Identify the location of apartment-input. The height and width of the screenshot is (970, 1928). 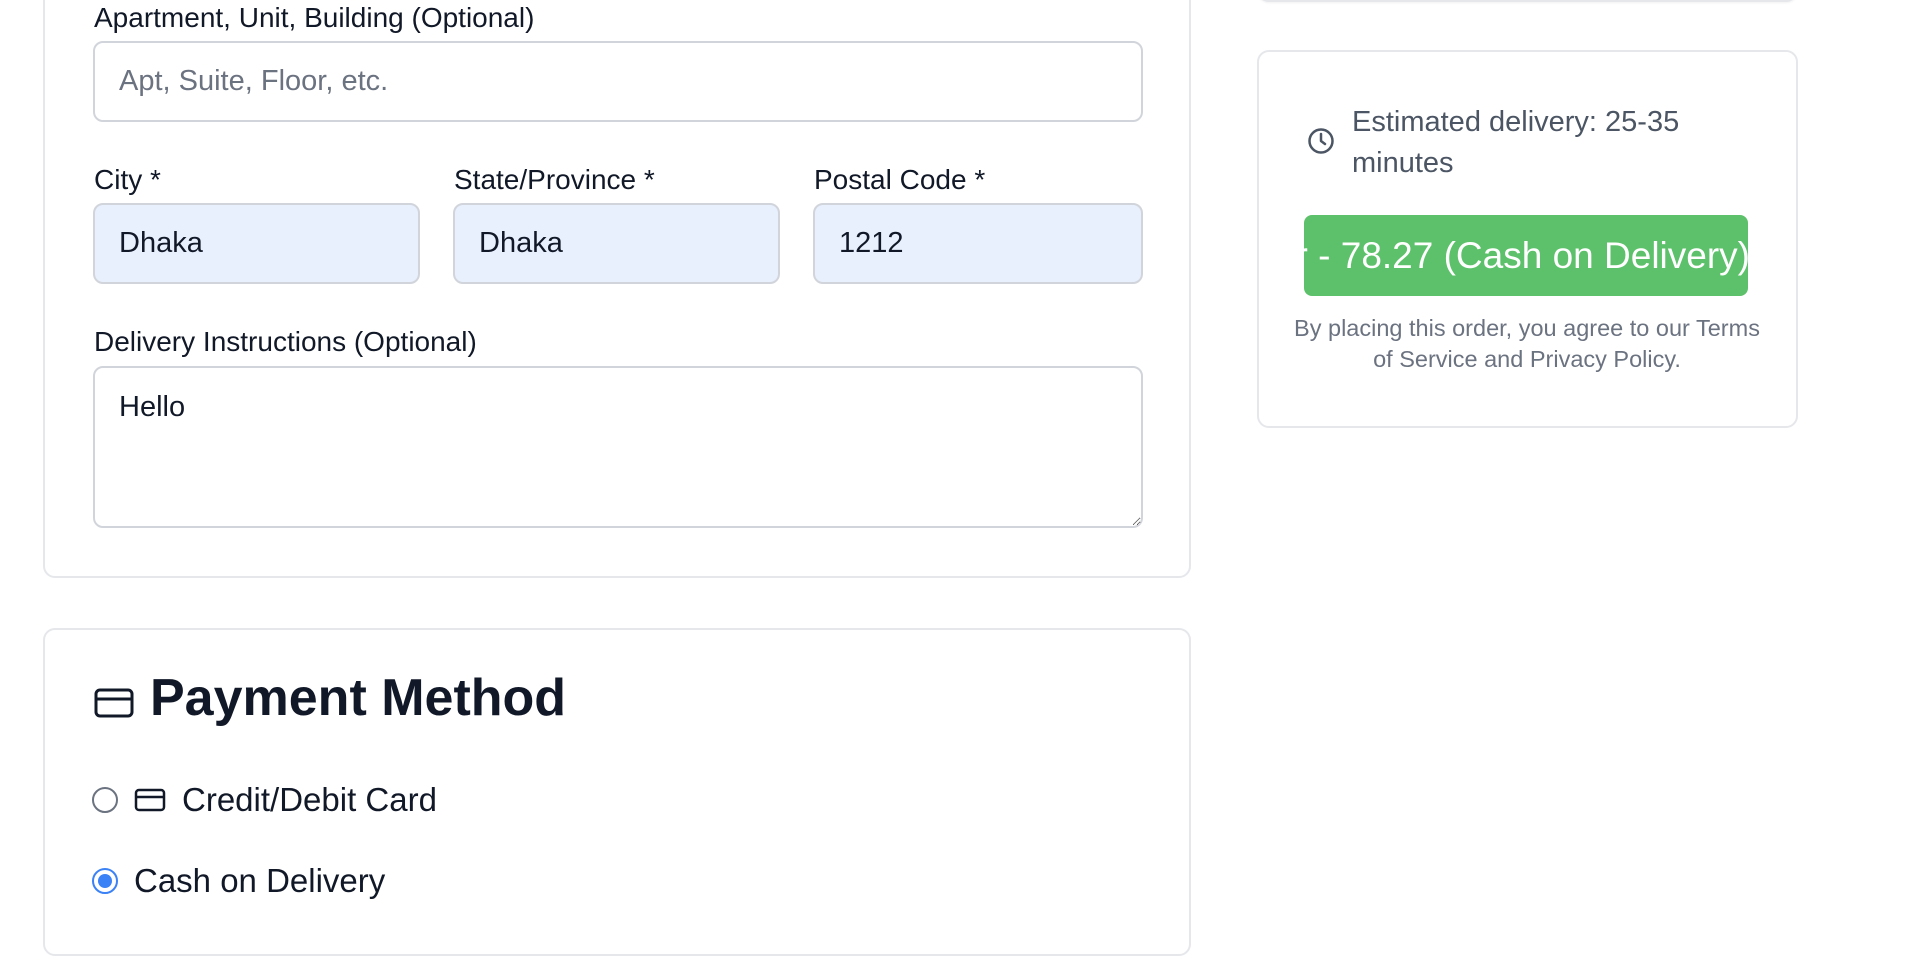
(618, 81).